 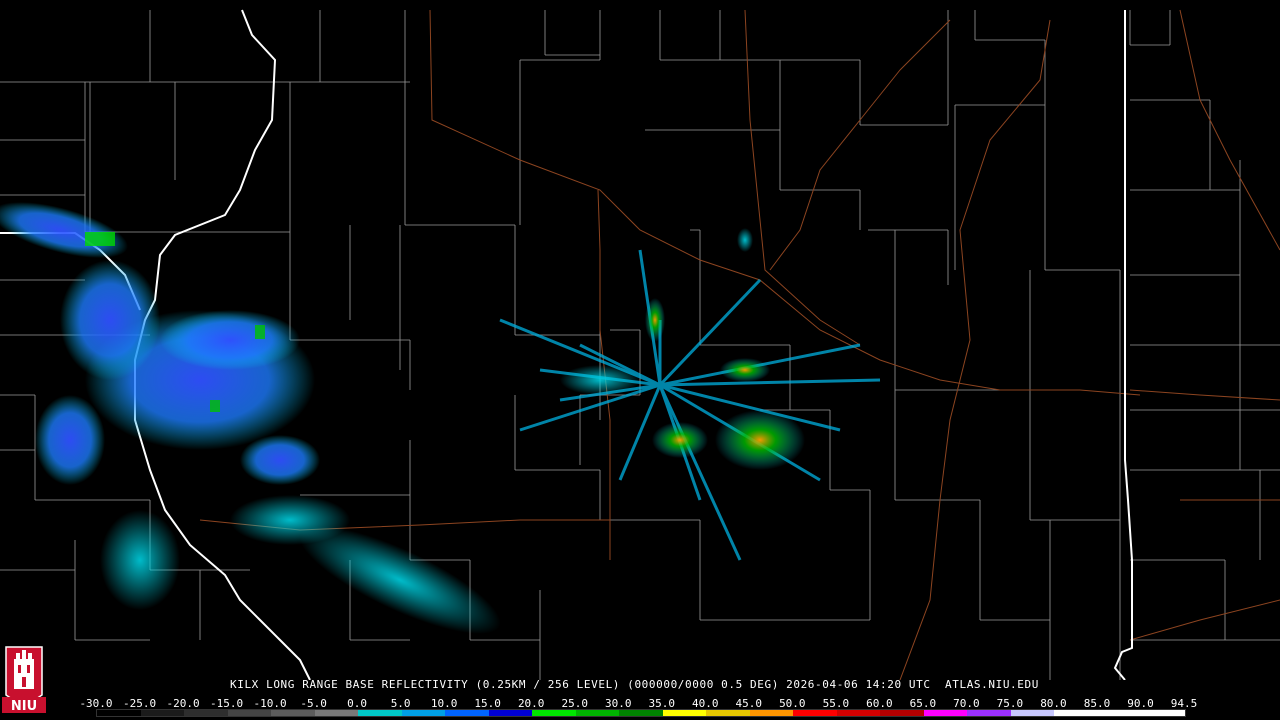 I want to click on reflectivity-colorbar, so click(x=641, y=713).